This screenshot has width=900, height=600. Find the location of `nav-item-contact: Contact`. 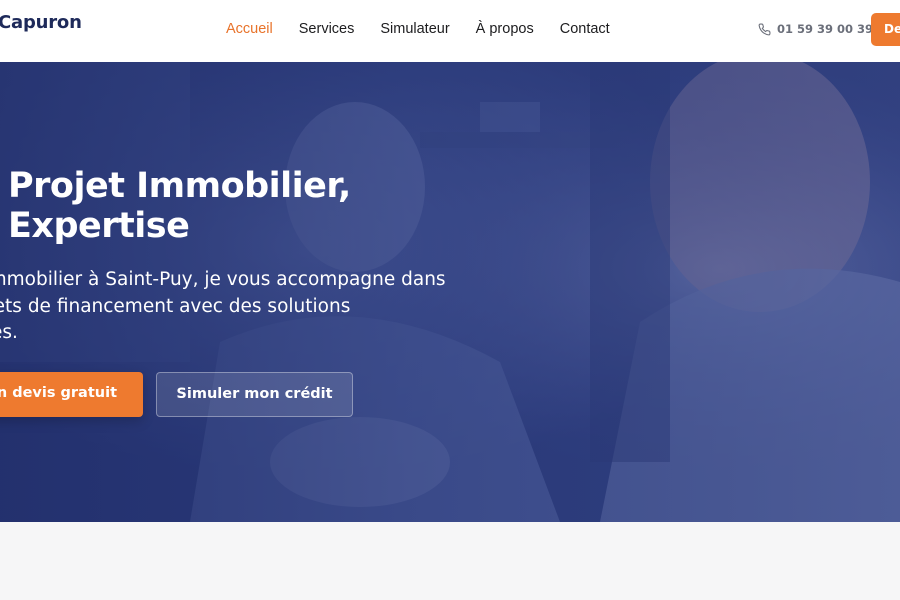

nav-item-contact: Contact is located at coordinates (585, 29).